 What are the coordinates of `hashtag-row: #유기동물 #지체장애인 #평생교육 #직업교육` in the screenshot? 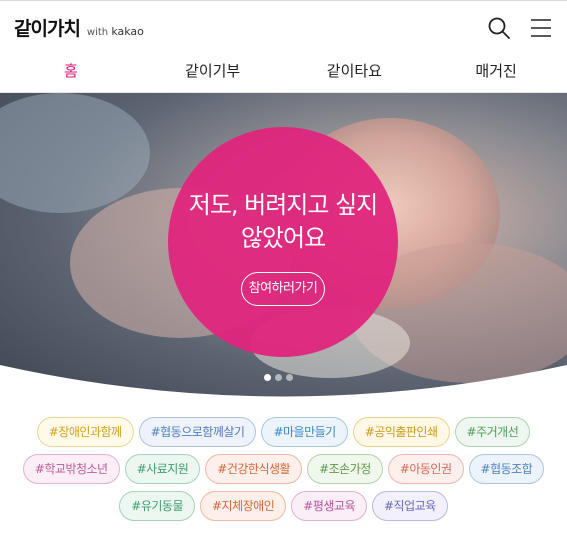 It's located at (283, 506).